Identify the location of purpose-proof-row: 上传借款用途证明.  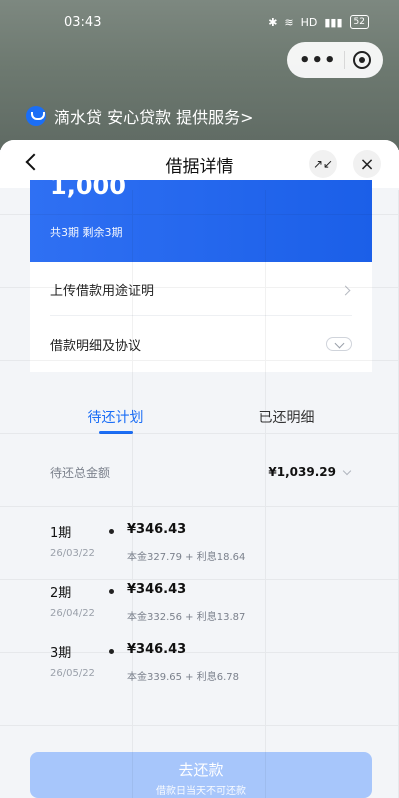
(201, 290).